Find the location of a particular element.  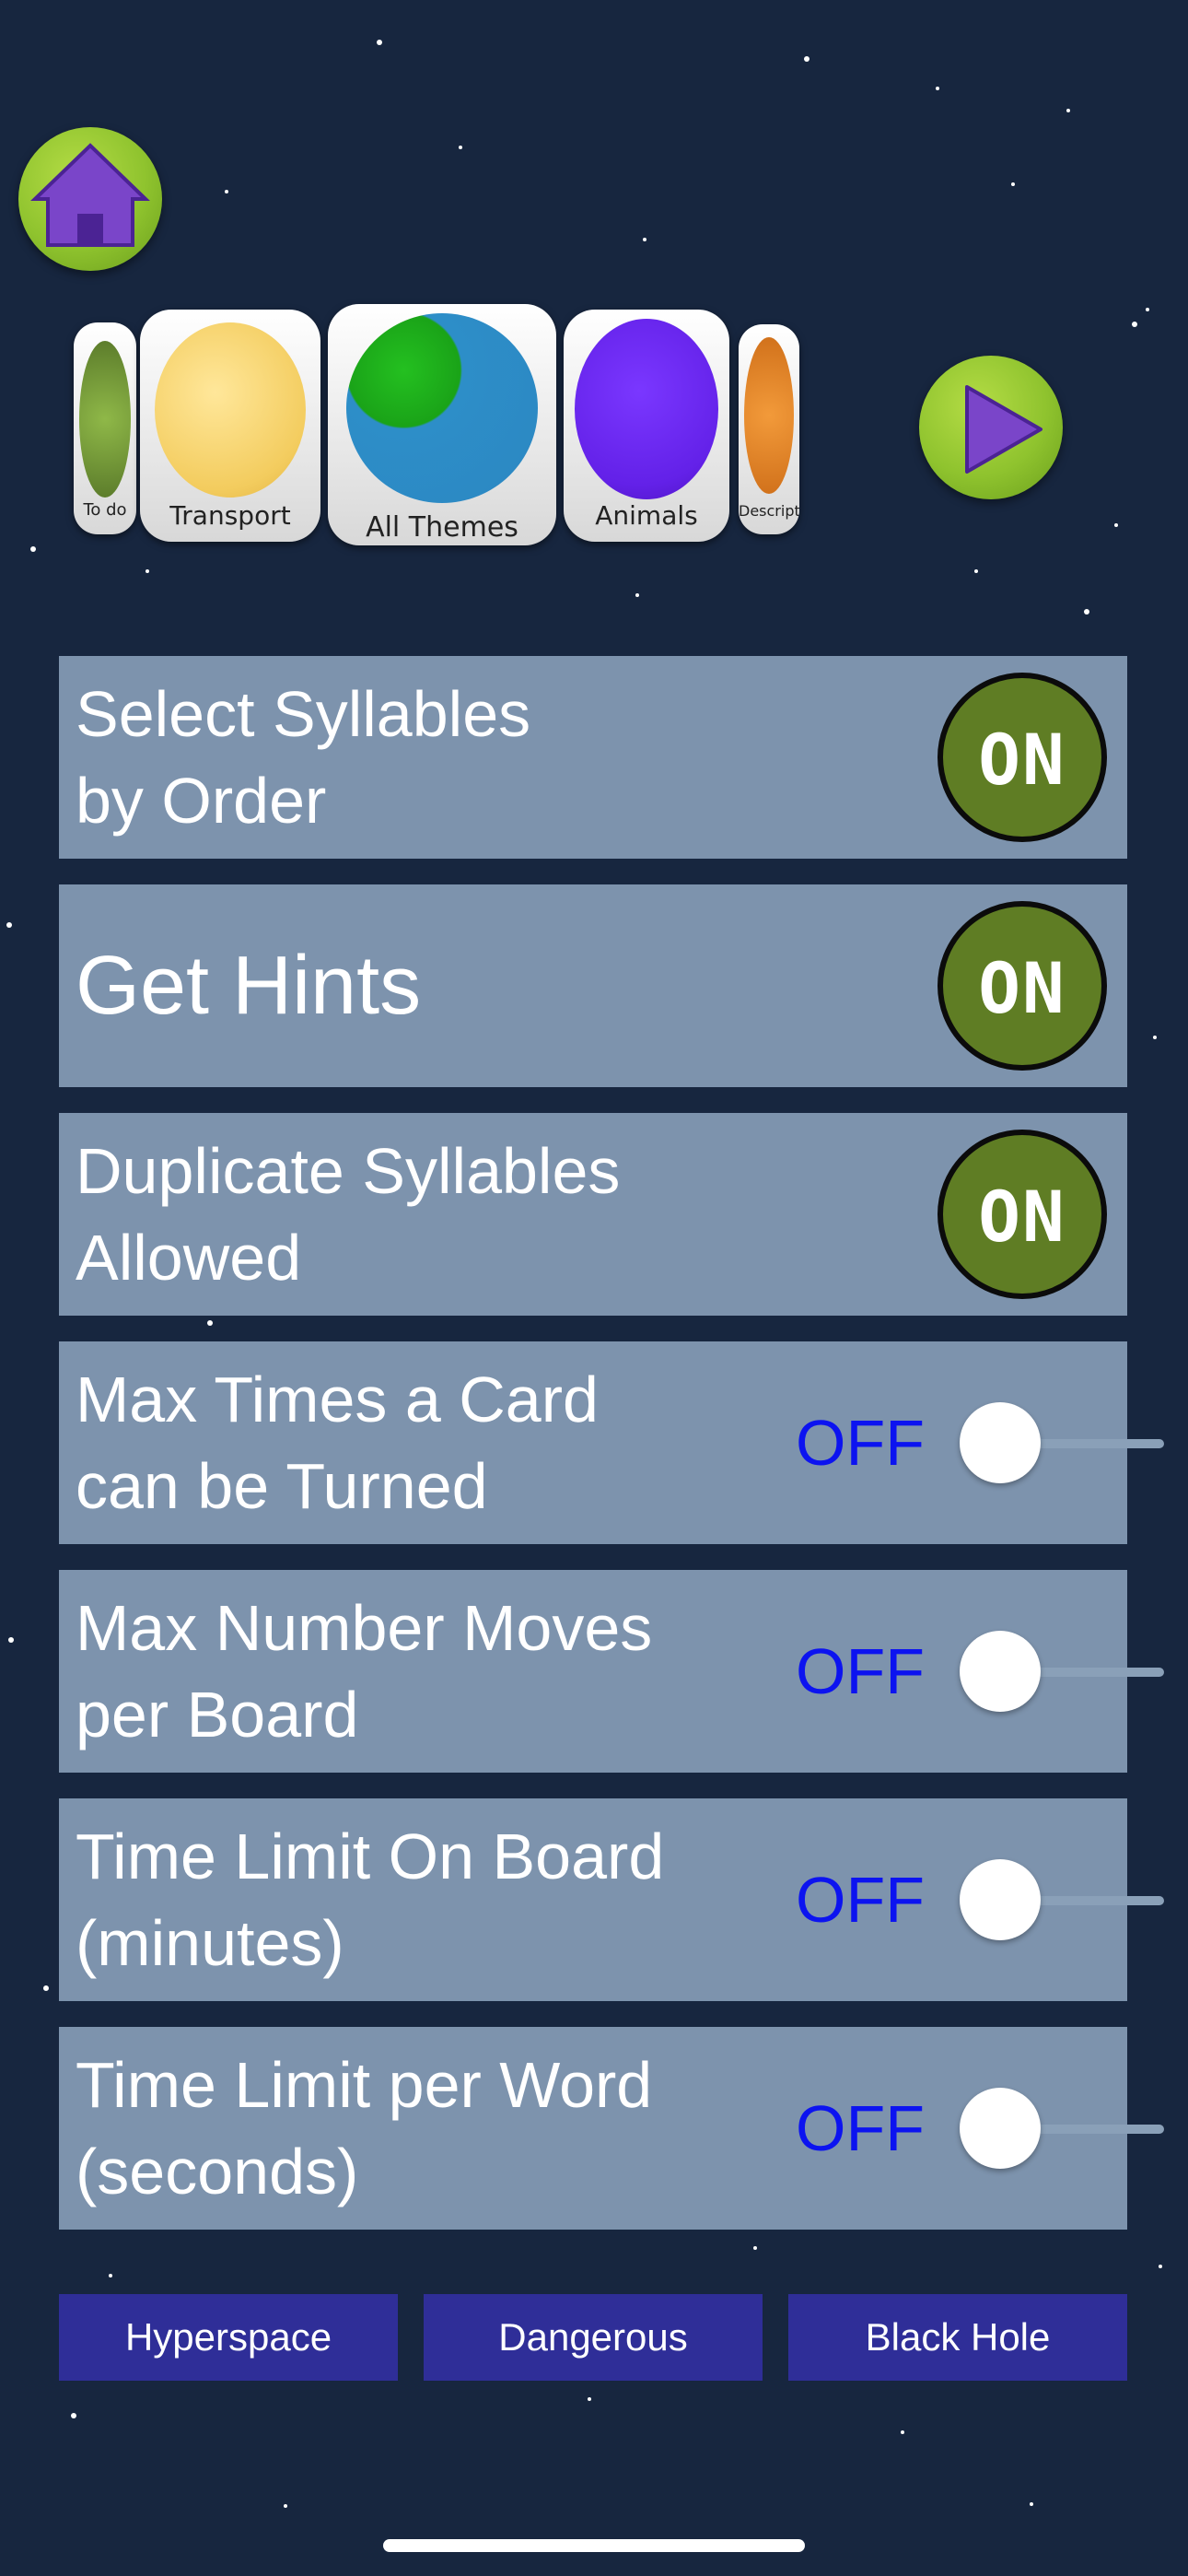

setting-label: Duplicate Syllables Allowed is located at coordinates (348, 1214).